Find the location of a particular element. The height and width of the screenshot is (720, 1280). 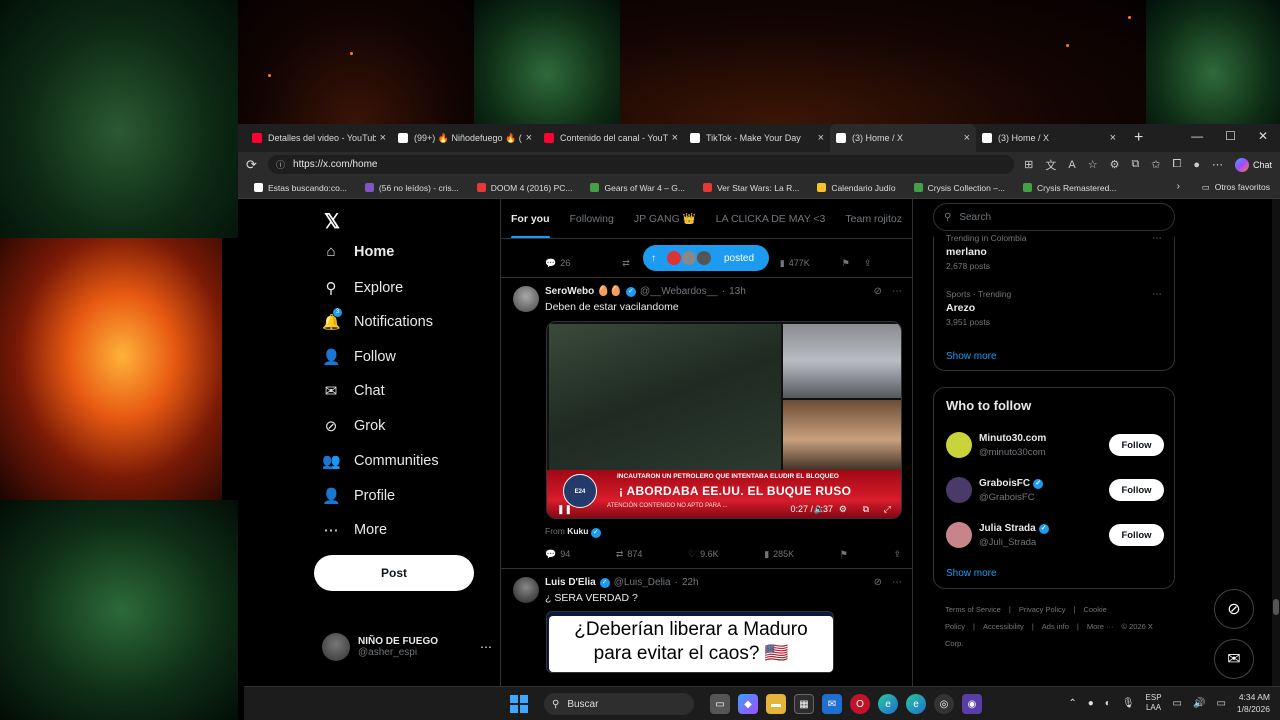

nav-item-notifications: 🔔 3 Notifications is located at coordinates (377, 319).